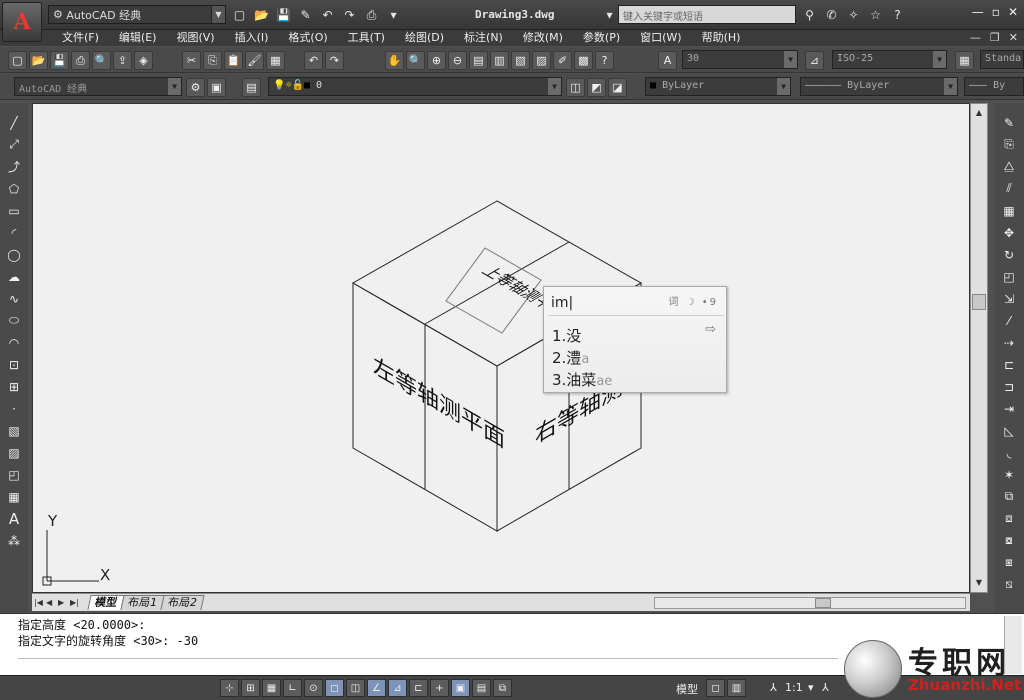  I want to click on chamfer-icon: ◺, so click(1009, 430).